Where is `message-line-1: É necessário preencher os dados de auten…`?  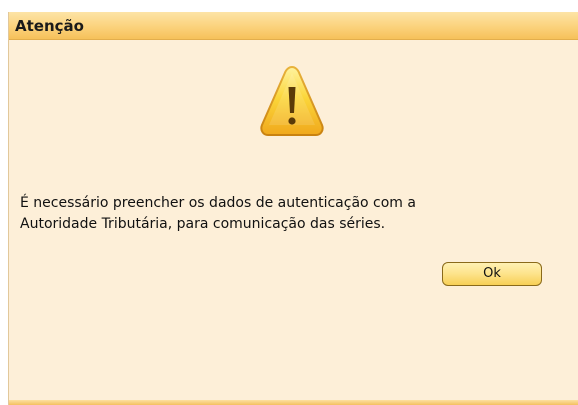
message-line-1: É necessário preencher os dados de auten… is located at coordinates (218, 203).